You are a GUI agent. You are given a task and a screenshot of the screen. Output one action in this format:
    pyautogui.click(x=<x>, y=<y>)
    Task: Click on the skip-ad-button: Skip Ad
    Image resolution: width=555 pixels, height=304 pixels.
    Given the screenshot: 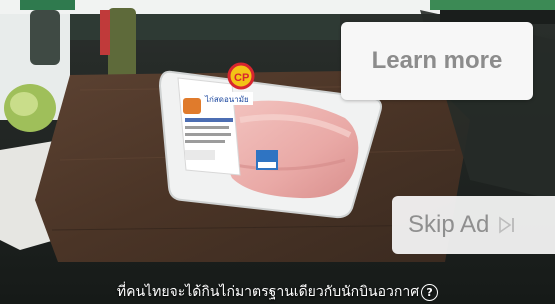 What is the action you would take?
    pyautogui.click(x=473, y=225)
    